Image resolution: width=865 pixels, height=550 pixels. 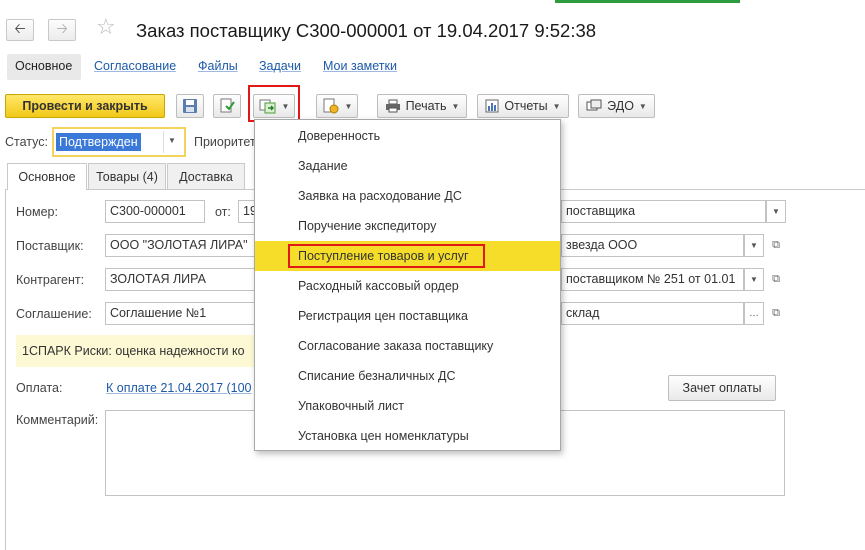 What do you see at coordinates (407, 376) in the screenshot?
I see `menu-item-cashless-writeoff: Списание безналичных ДС` at bounding box center [407, 376].